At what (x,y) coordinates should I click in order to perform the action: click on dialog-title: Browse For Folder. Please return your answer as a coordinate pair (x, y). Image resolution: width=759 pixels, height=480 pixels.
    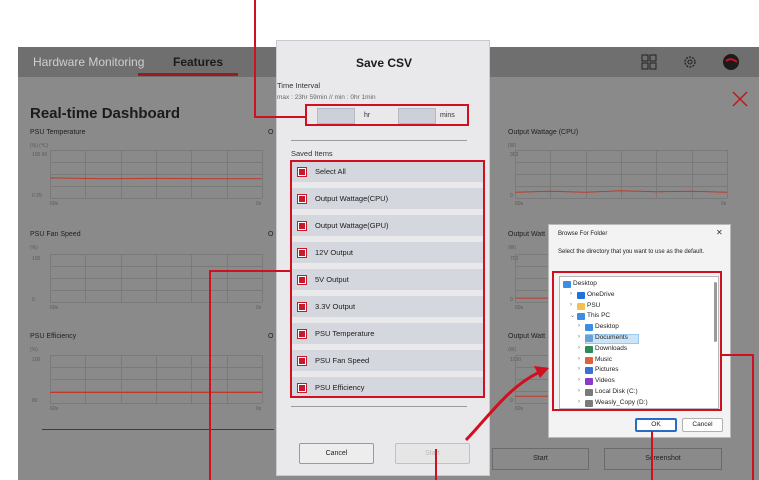
    Looking at the image, I should click on (583, 234).